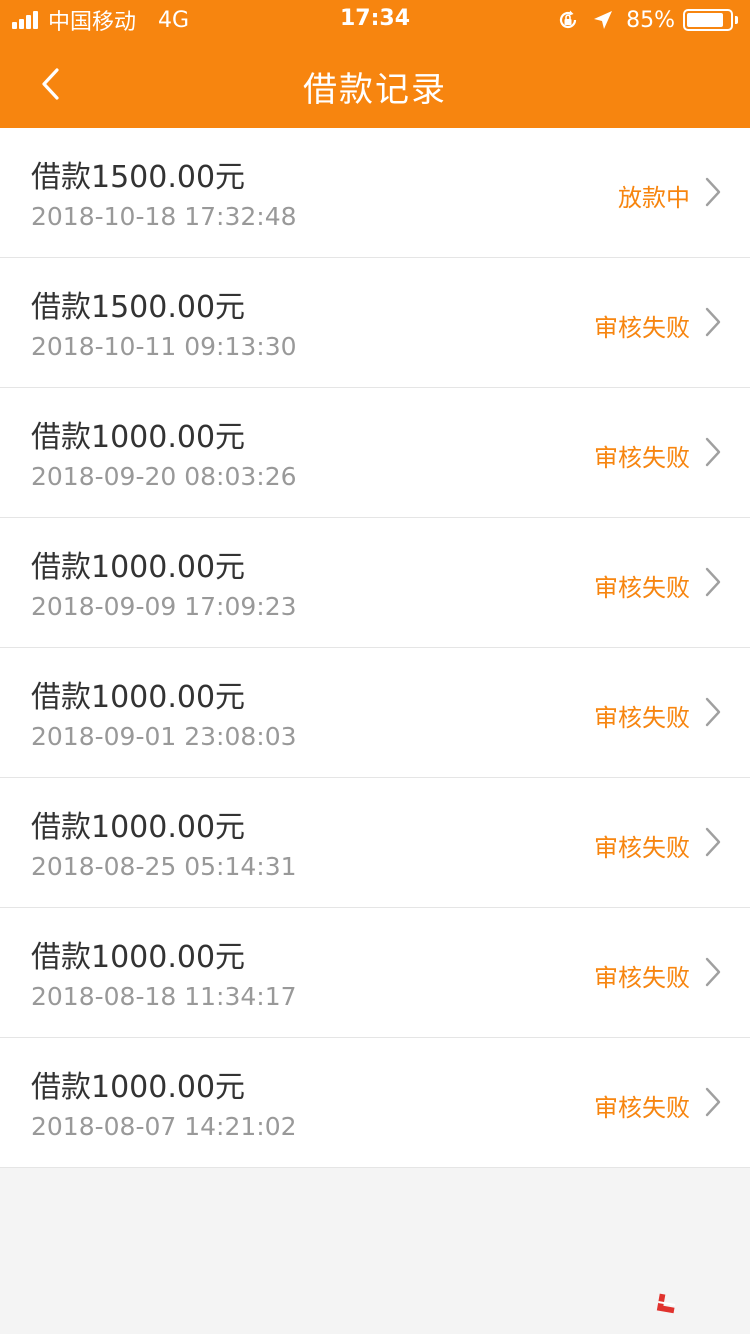 The image size is (750, 1334). I want to click on watermark-logo, so click(666, 1303).